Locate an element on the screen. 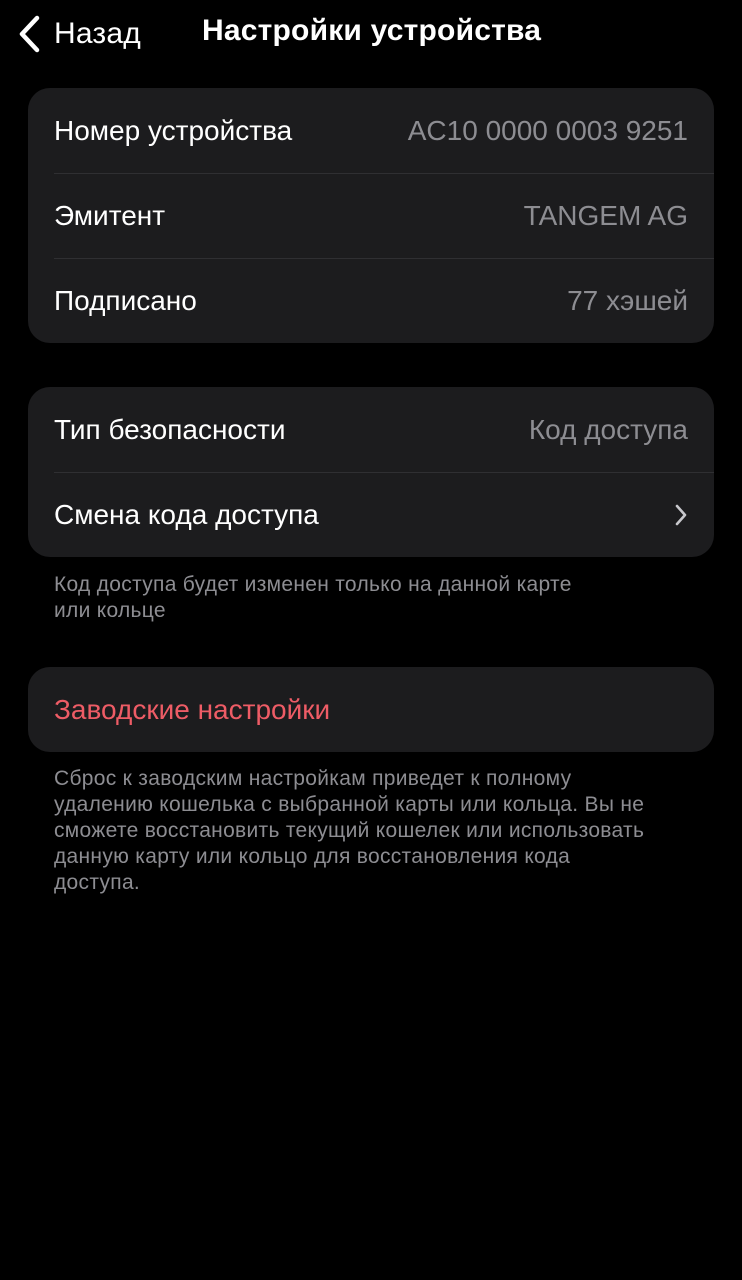 The image size is (742, 1280). back-button: Назад is located at coordinates (79, 34).